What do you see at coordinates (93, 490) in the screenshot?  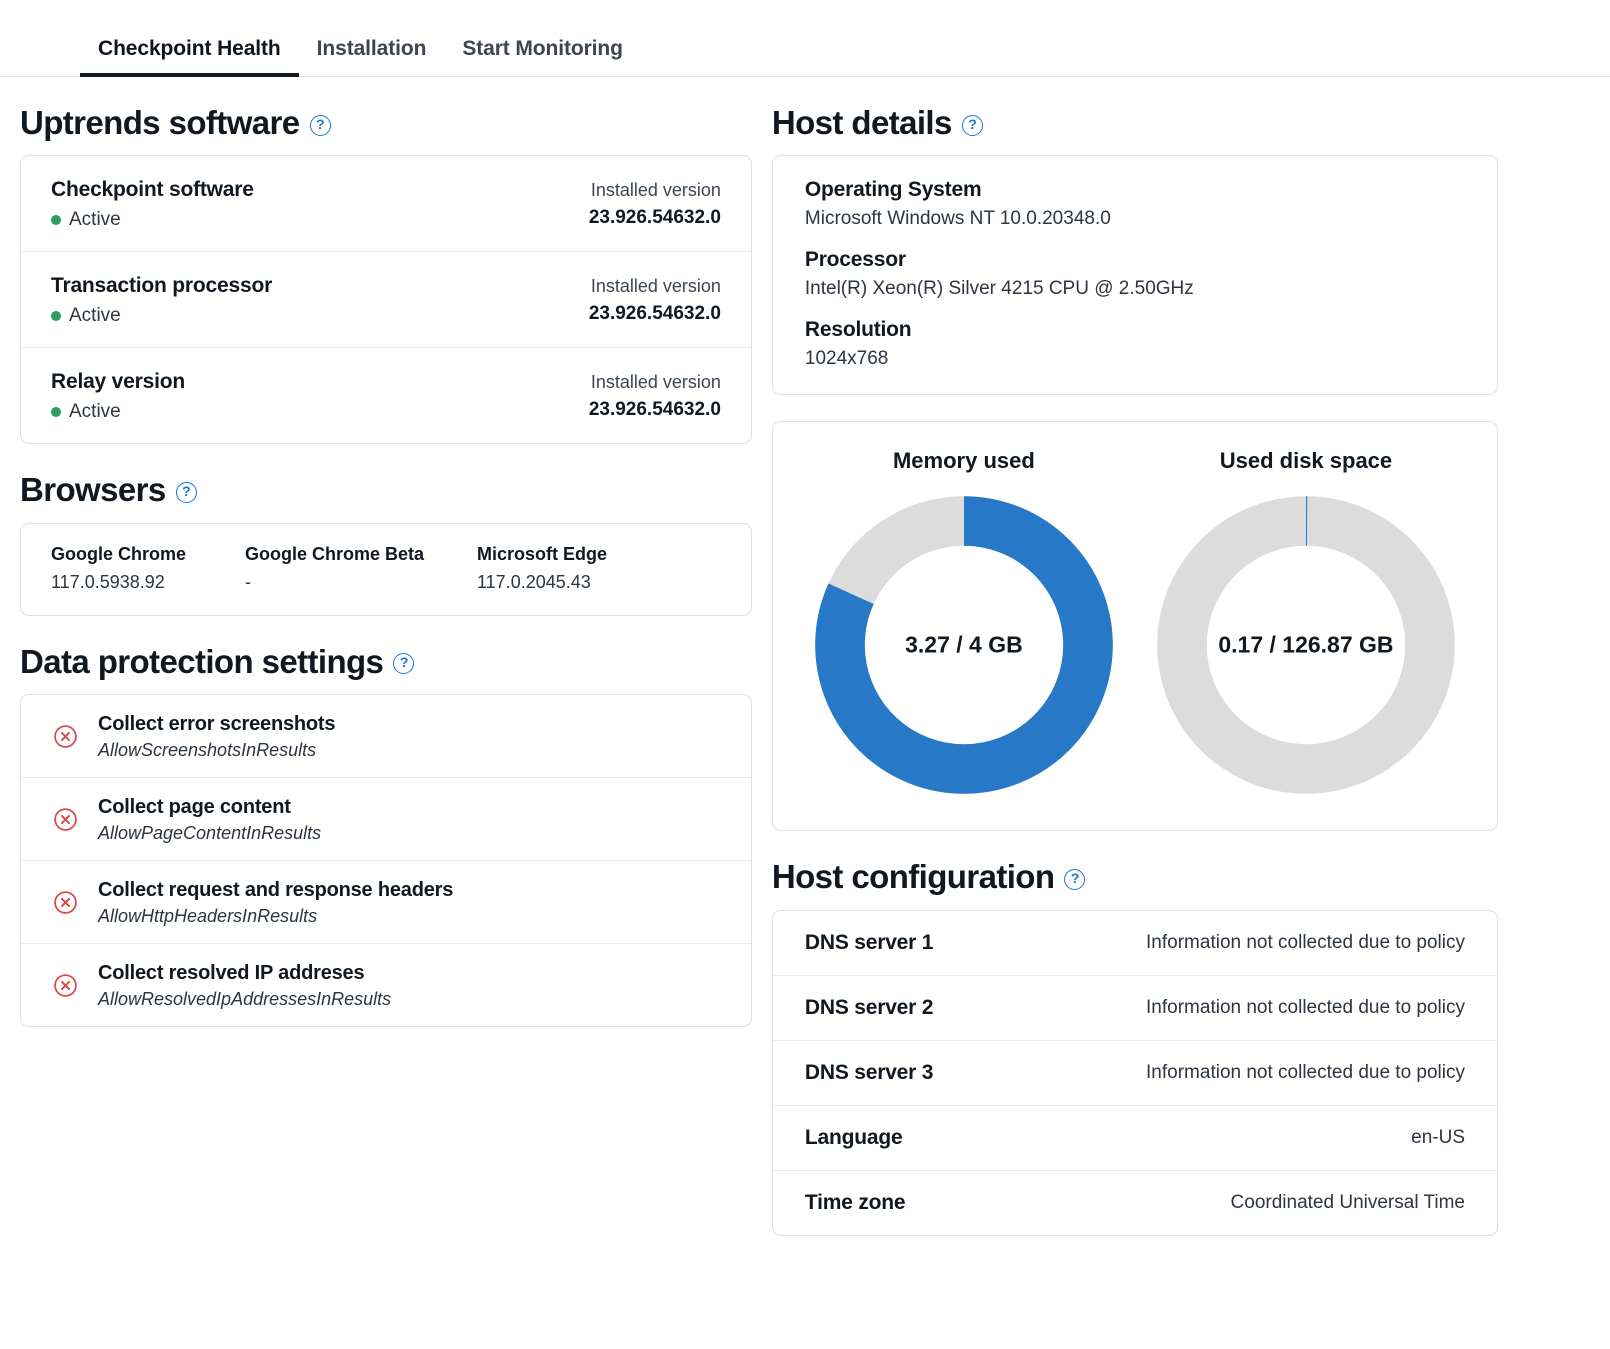 I see `section-title: Browsers` at bounding box center [93, 490].